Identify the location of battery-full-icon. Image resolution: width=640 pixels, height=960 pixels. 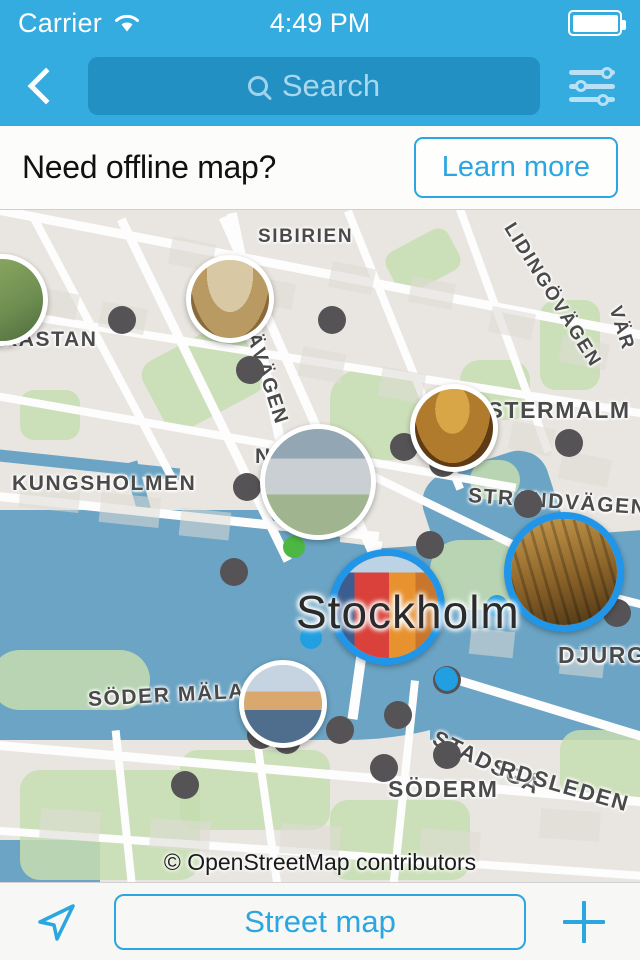
(597, 23).